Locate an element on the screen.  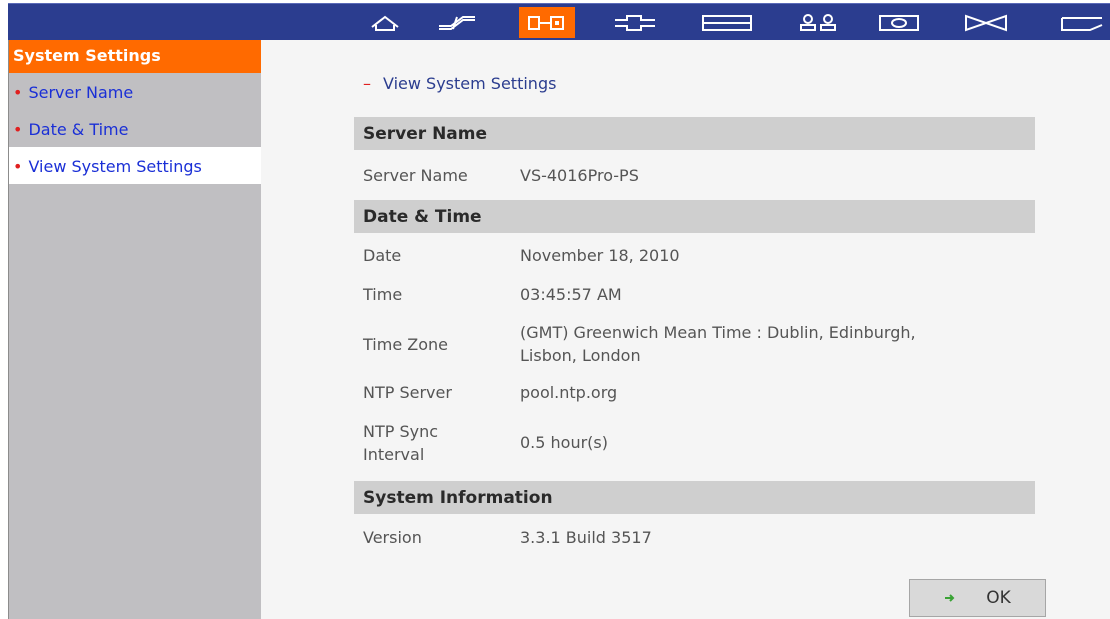
field-label: Time Zone is located at coordinates (405, 344).